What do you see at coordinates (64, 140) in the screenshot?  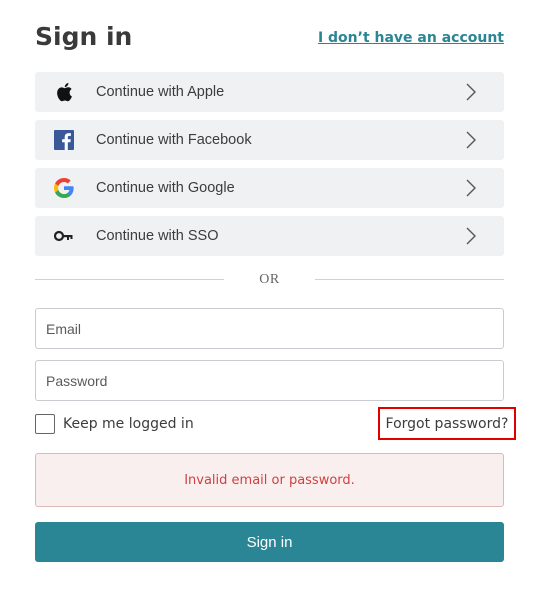 I see `facebook-icon` at bounding box center [64, 140].